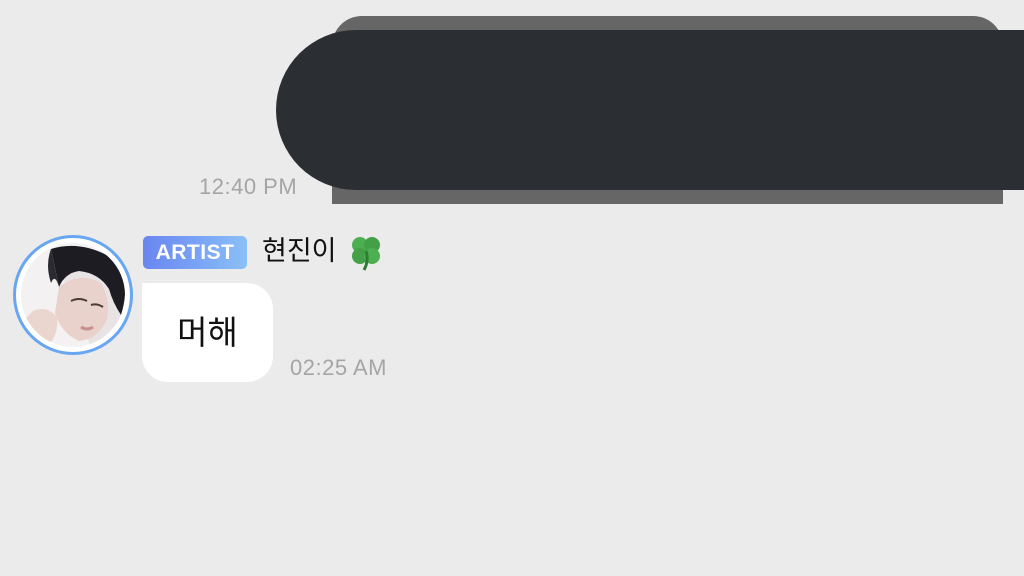 The image size is (1024, 576). I want to click on avatar, so click(73, 295).